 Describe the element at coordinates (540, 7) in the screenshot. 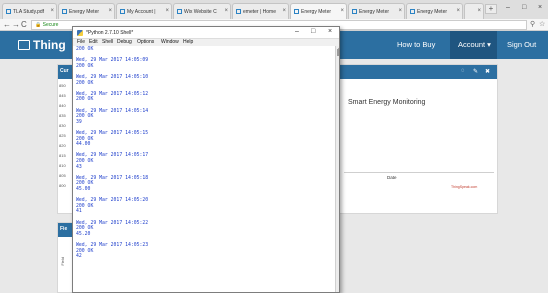

I see `close-window-icon: ×` at that location.